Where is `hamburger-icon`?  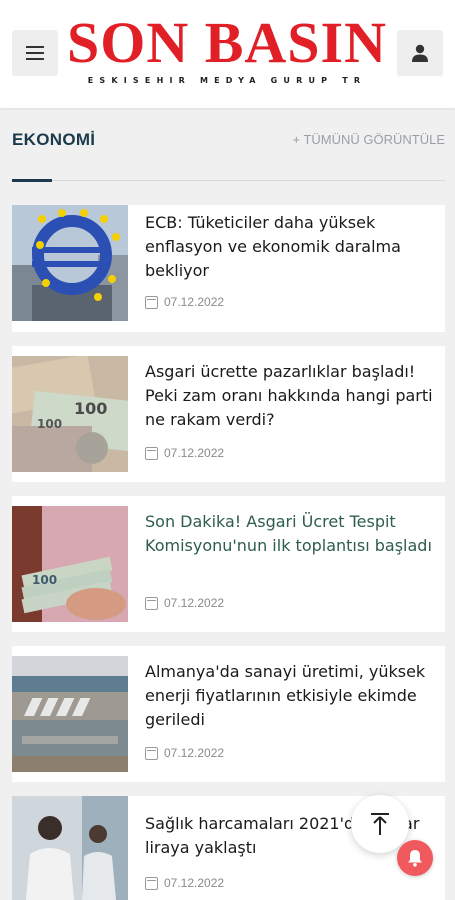
hamburger-icon is located at coordinates (35, 53).